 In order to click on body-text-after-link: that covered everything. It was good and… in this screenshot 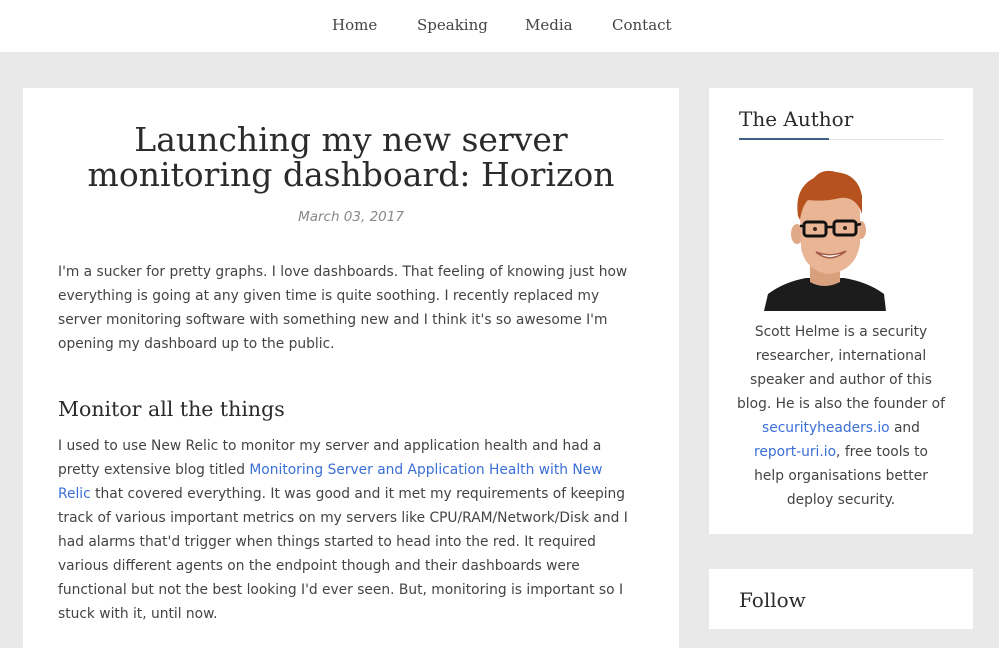, I will do `click(343, 554)`.